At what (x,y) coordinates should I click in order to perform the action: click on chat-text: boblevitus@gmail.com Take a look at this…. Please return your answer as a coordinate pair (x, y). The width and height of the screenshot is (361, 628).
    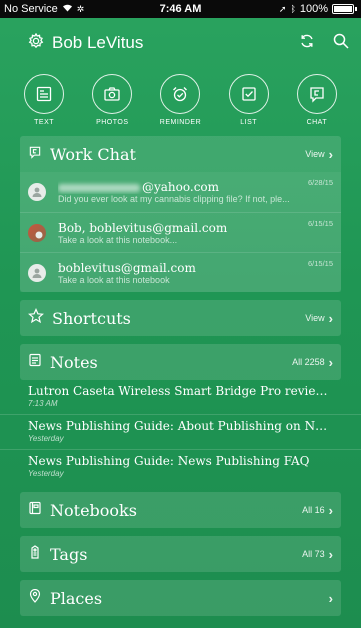
    Looking at the image, I should click on (195, 273).